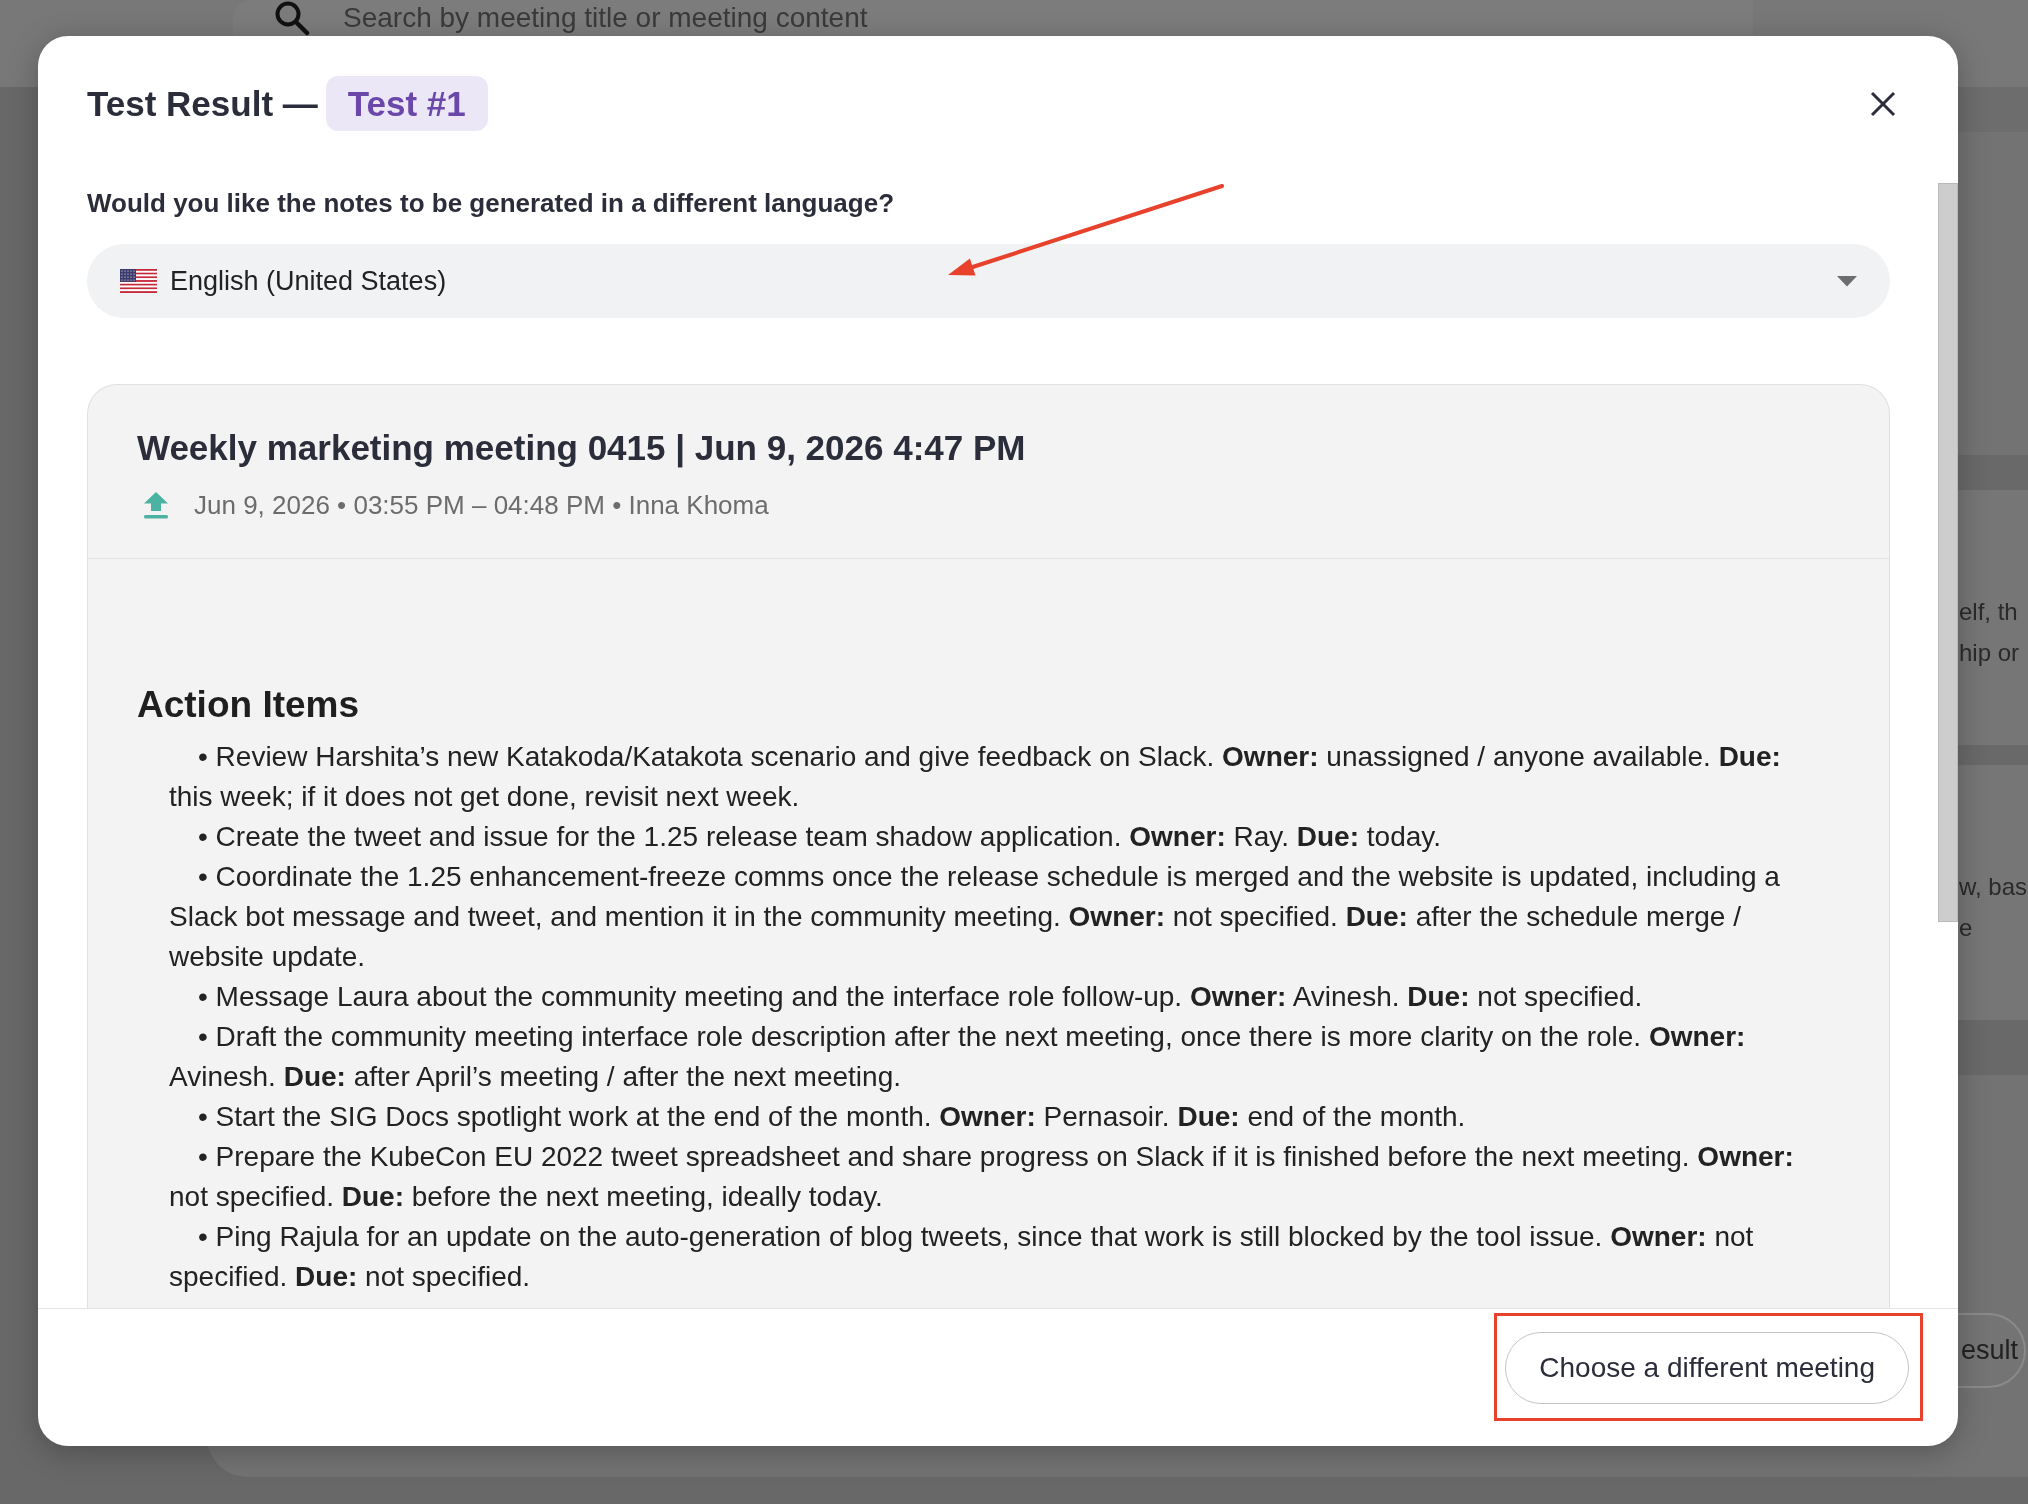 The image size is (2028, 1504). I want to click on upload-icon, so click(156, 505).